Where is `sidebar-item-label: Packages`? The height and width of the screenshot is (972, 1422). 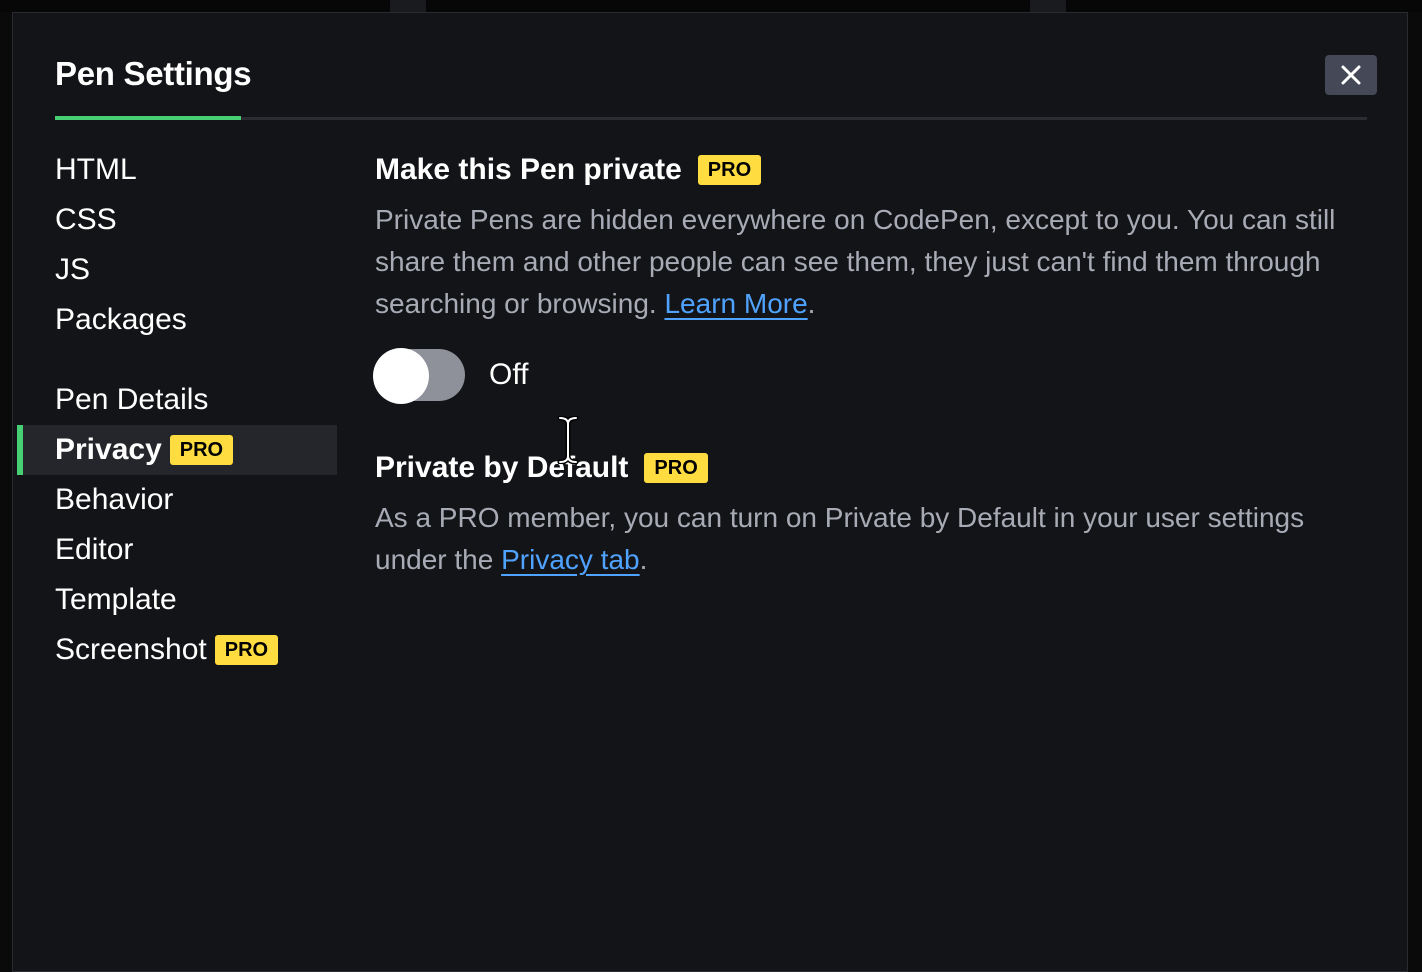 sidebar-item-label: Packages is located at coordinates (121, 319).